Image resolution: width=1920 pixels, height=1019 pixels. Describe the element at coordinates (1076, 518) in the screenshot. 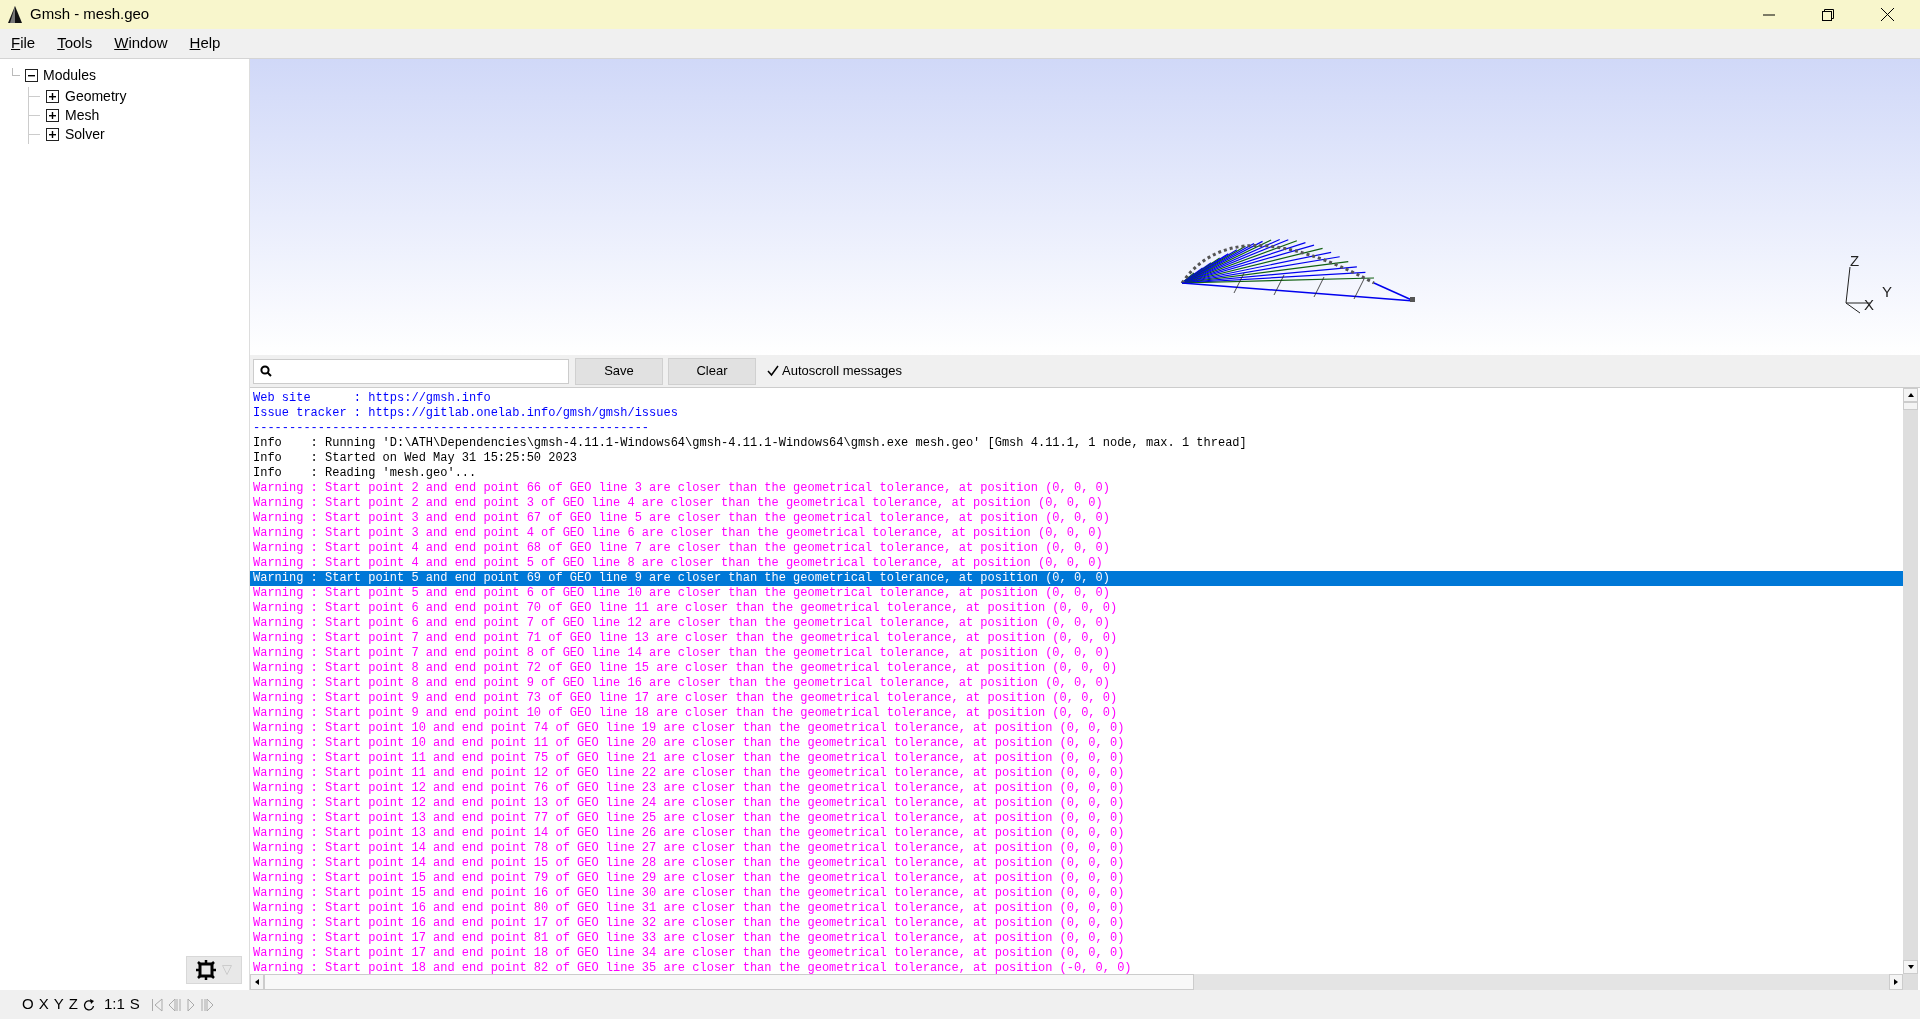

I see `log-line: Warning : Start point 3 and end point 67 of GEO line 5 are closer than the geometrical tolerance, at position (0, 0, 0)` at that location.